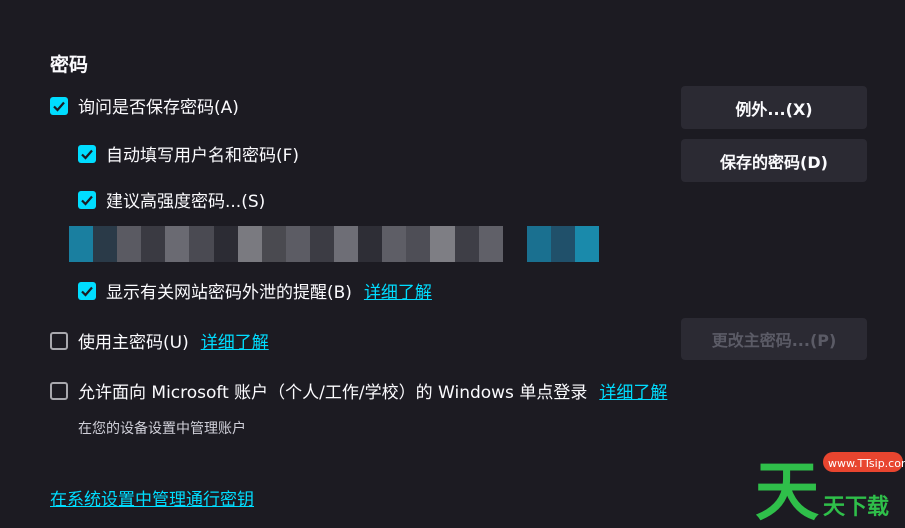 Image resolution: width=905 pixels, height=528 pixels. What do you see at coordinates (334, 244) in the screenshot?
I see `redacted-content` at bounding box center [334, 244].